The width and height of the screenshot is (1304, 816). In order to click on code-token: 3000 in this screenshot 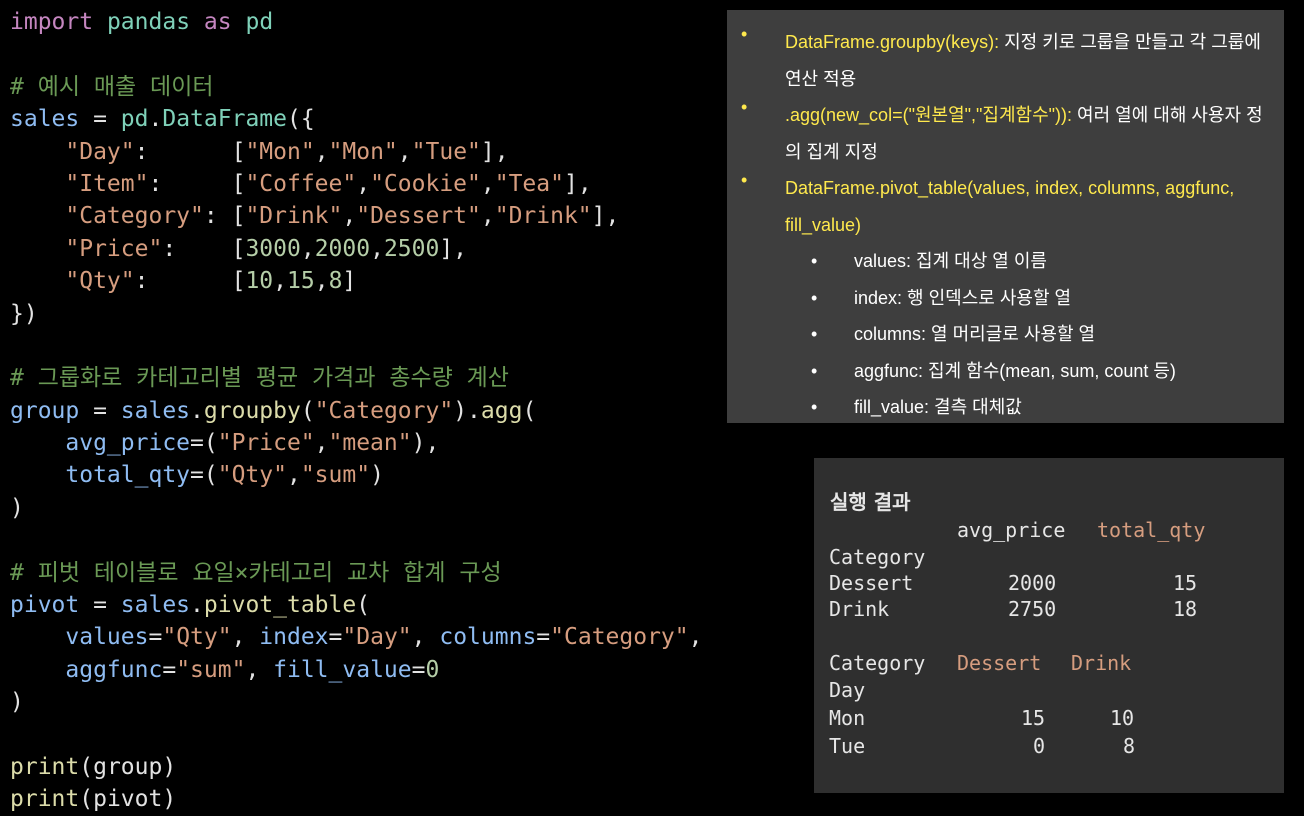, I will do `click(273, 248)`.